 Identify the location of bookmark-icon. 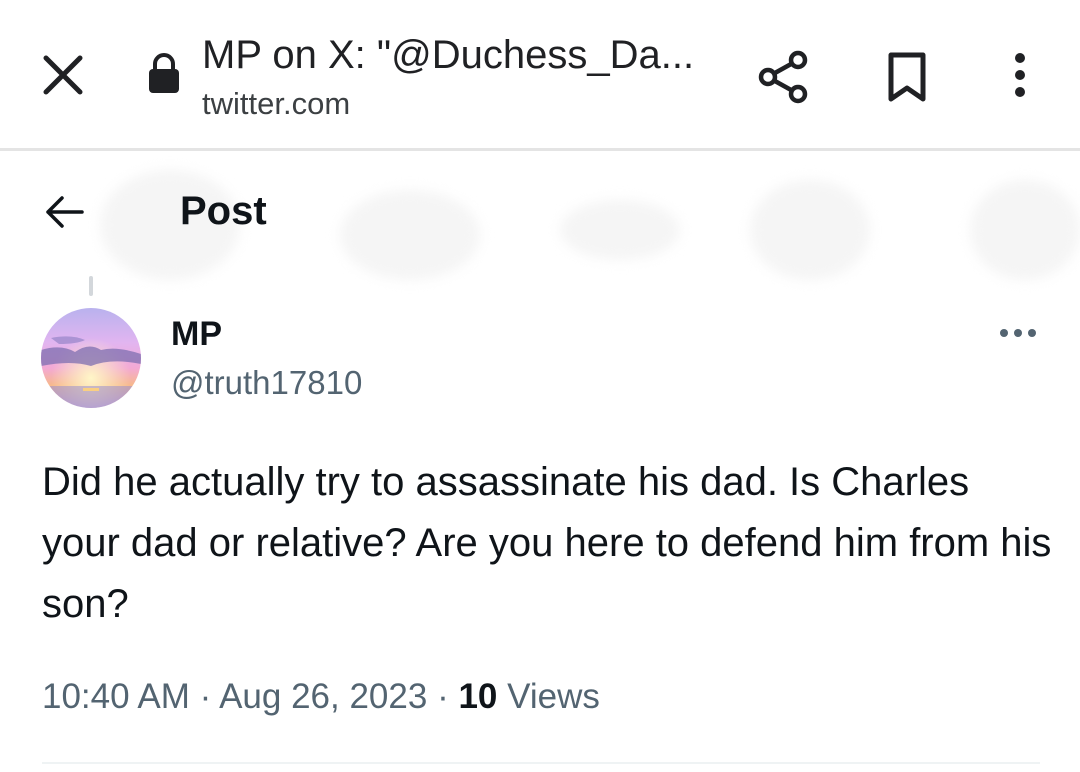
(907, 77).